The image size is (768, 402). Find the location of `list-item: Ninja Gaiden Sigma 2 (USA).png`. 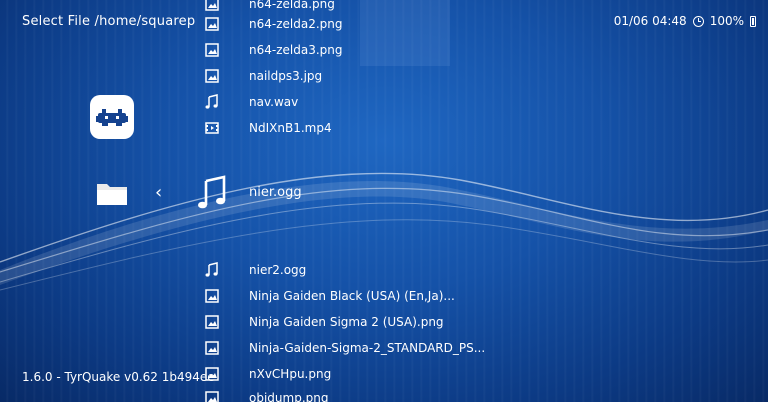

list-item: Ninja Gaiden Sigma 2 (USA).png is located at coordinates (324, 322).